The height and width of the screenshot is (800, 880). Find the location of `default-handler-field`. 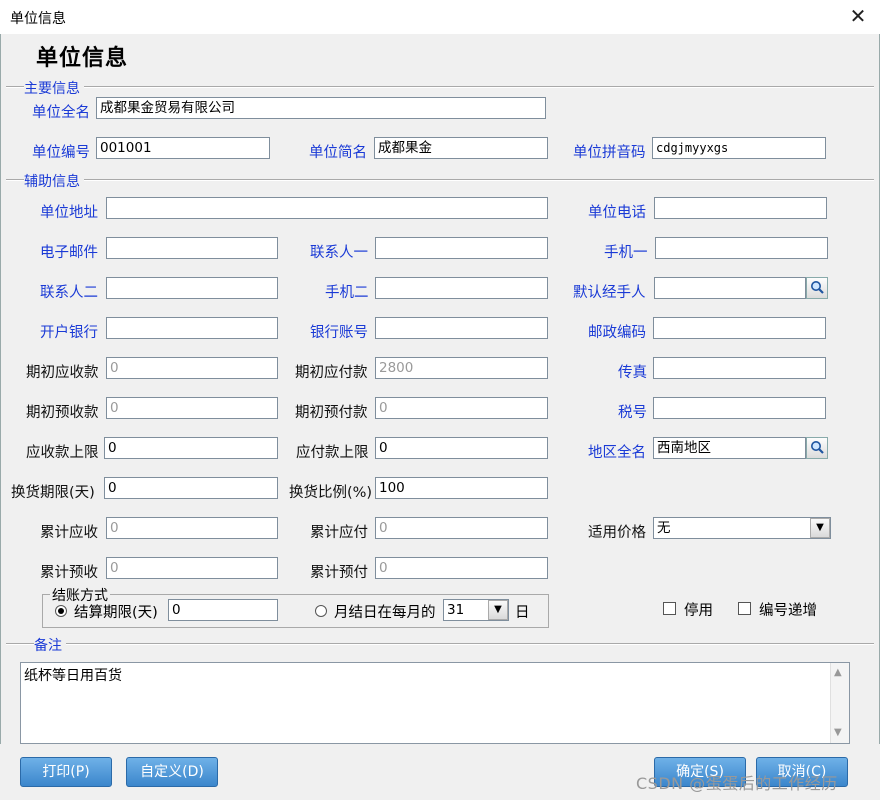

default-handler-field is located at coordinates (730, 288).